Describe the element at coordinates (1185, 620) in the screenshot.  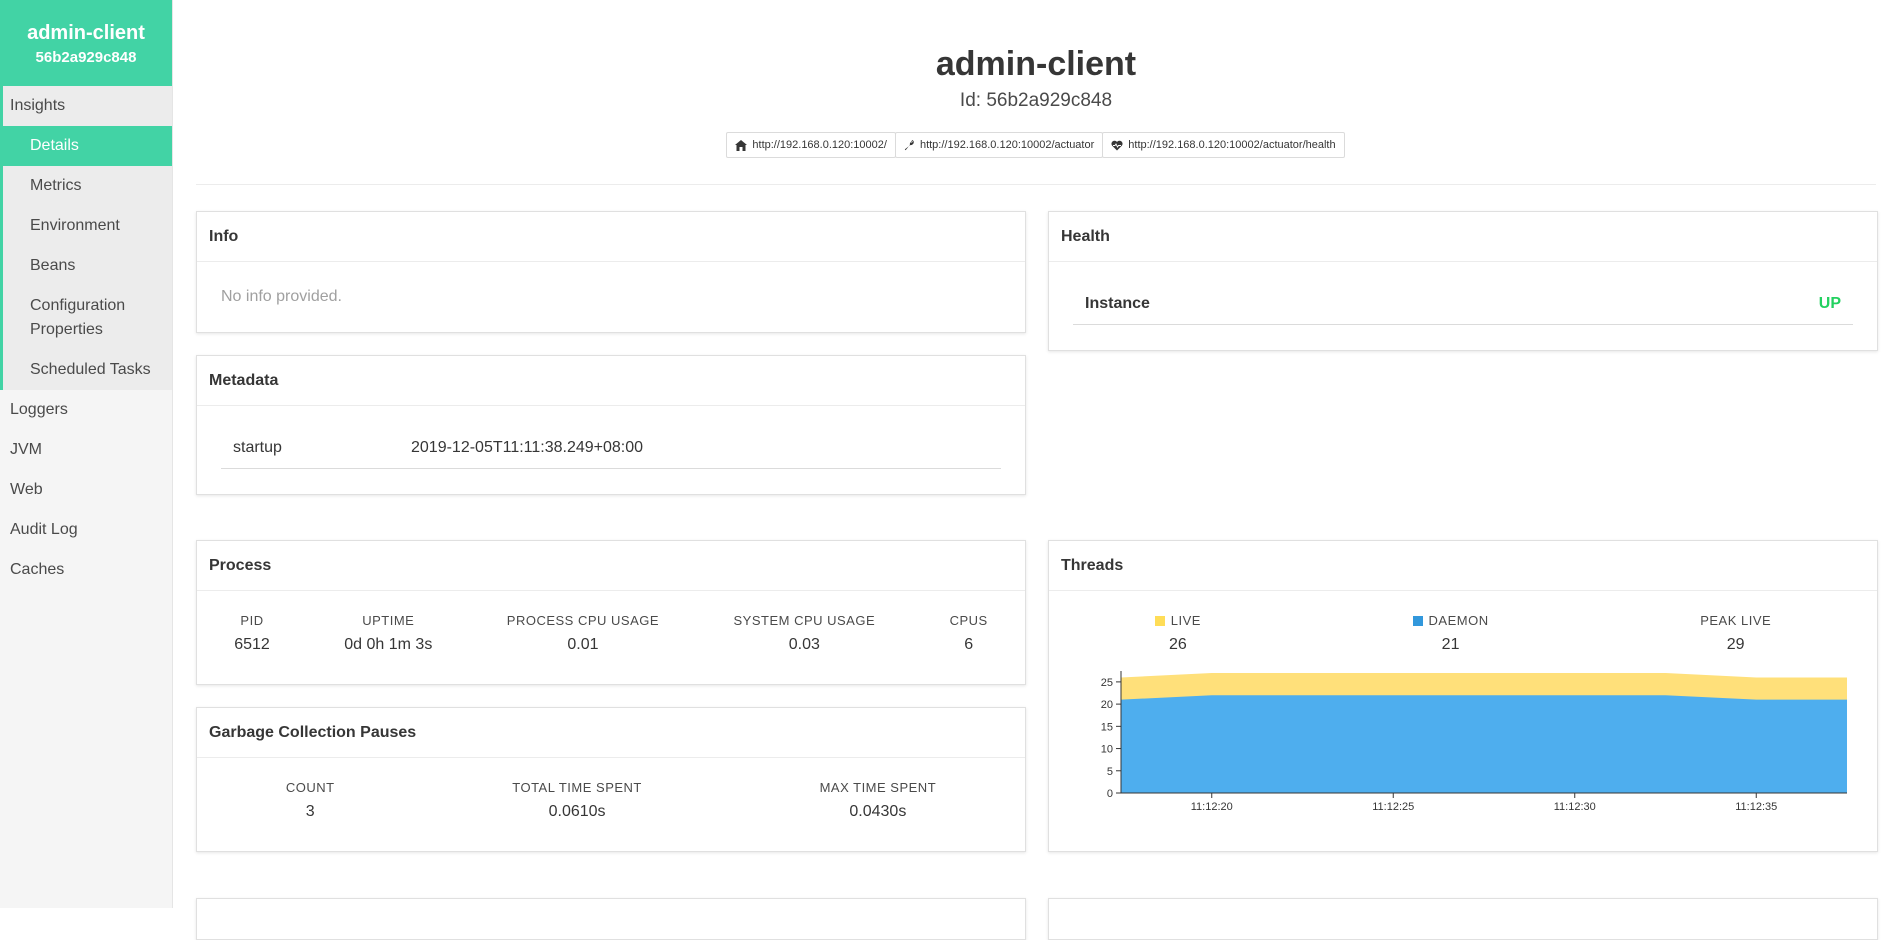
I see `legend-label: LIVE` at that location.